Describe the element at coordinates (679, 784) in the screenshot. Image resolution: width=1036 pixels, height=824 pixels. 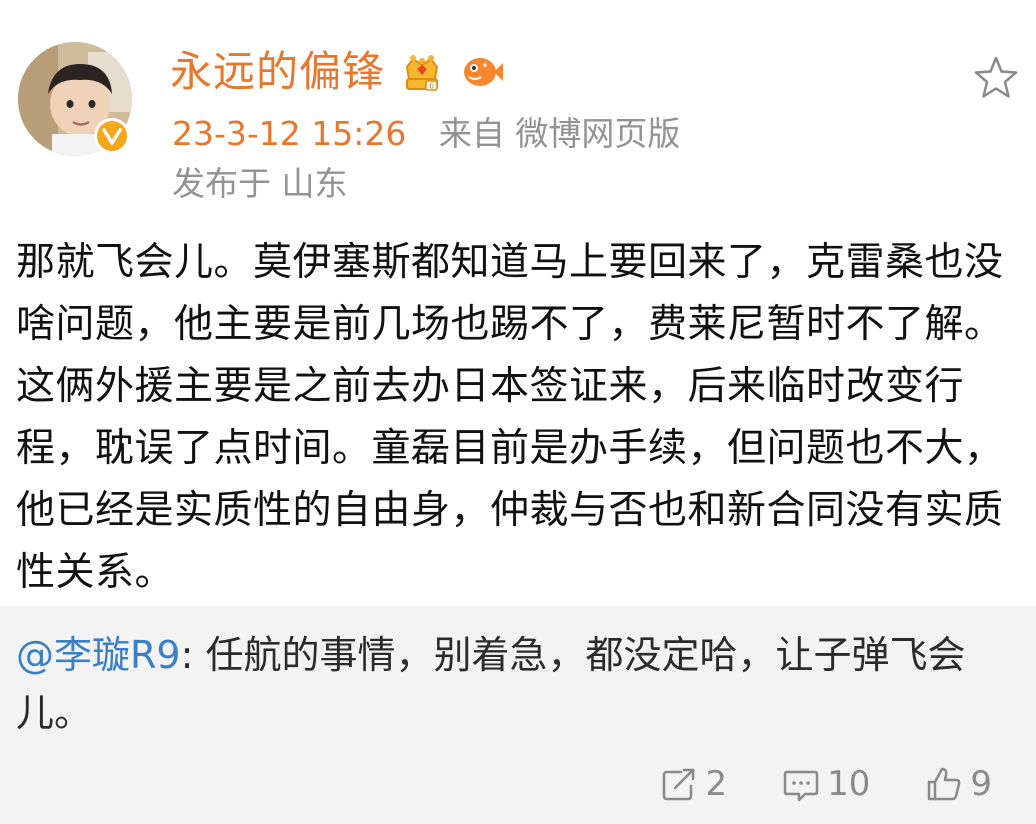
I see `repost-icon` at that location.